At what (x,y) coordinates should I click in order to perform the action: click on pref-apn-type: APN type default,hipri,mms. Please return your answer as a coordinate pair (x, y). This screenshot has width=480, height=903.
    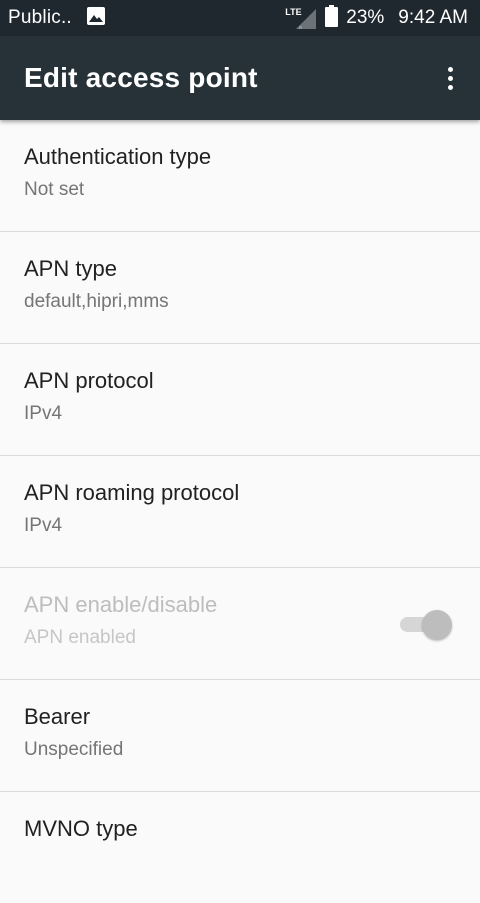
    Looking at the image, I should click on (240, 288).